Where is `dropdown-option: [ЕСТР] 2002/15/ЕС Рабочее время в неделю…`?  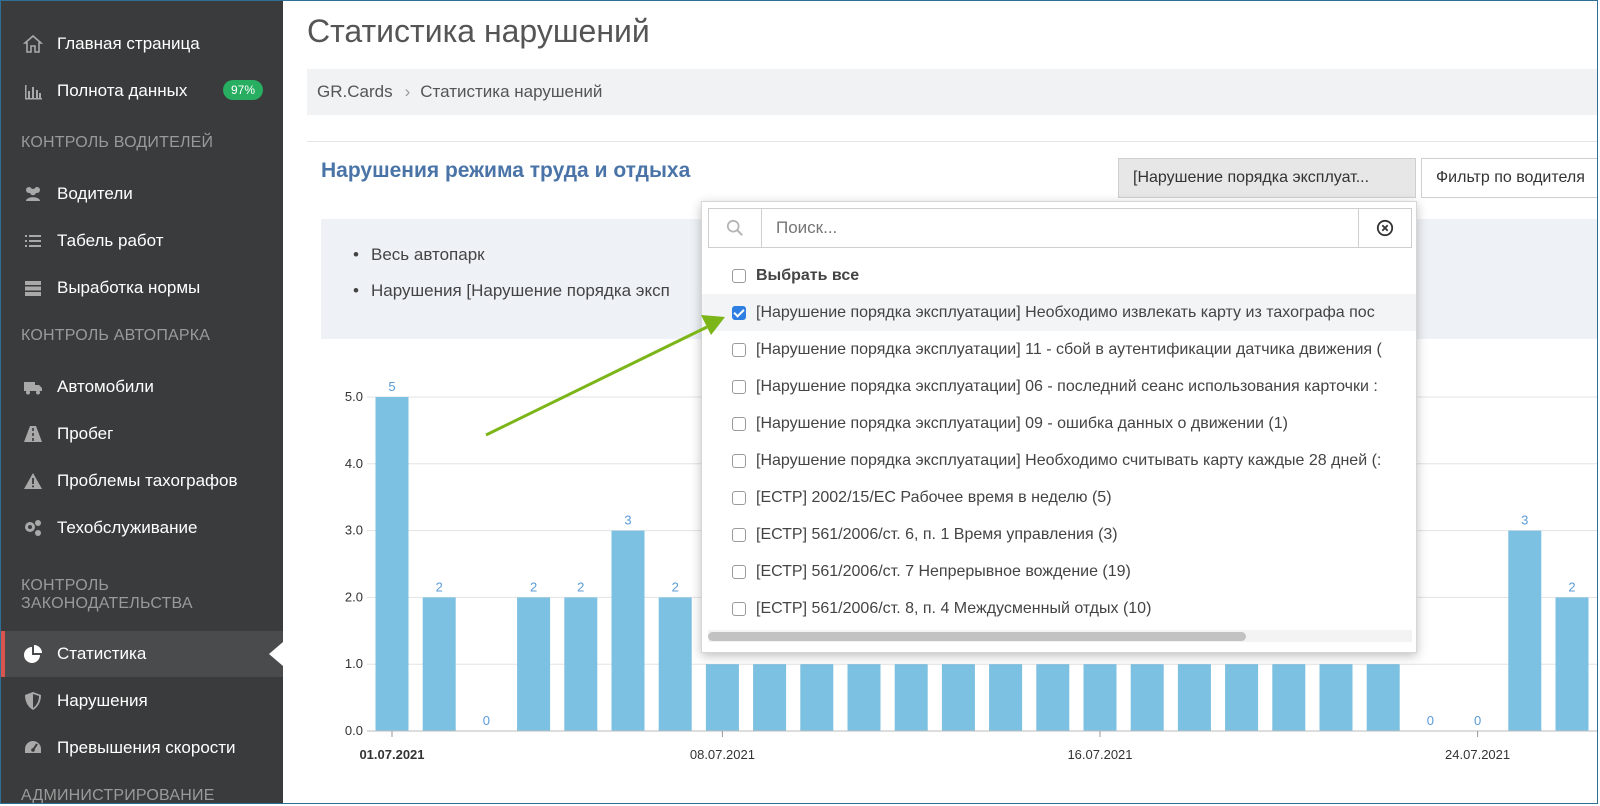 dropdown-option: [ЕСТР] 2002/15/ЕС Рабочее время в неделю… is located at coordinates (1059, 497).